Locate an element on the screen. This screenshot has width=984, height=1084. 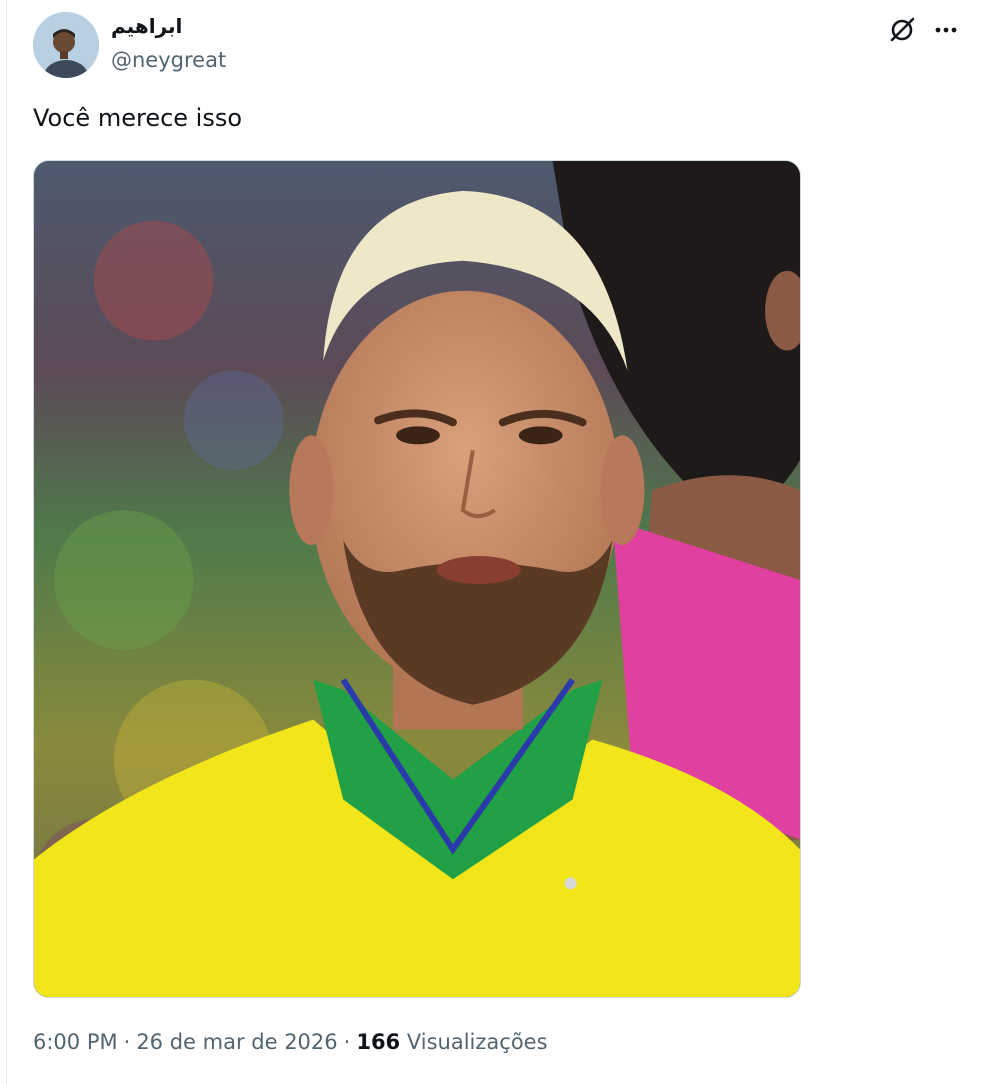
views-label: Visualizações is located at coordinates (477, 1042).